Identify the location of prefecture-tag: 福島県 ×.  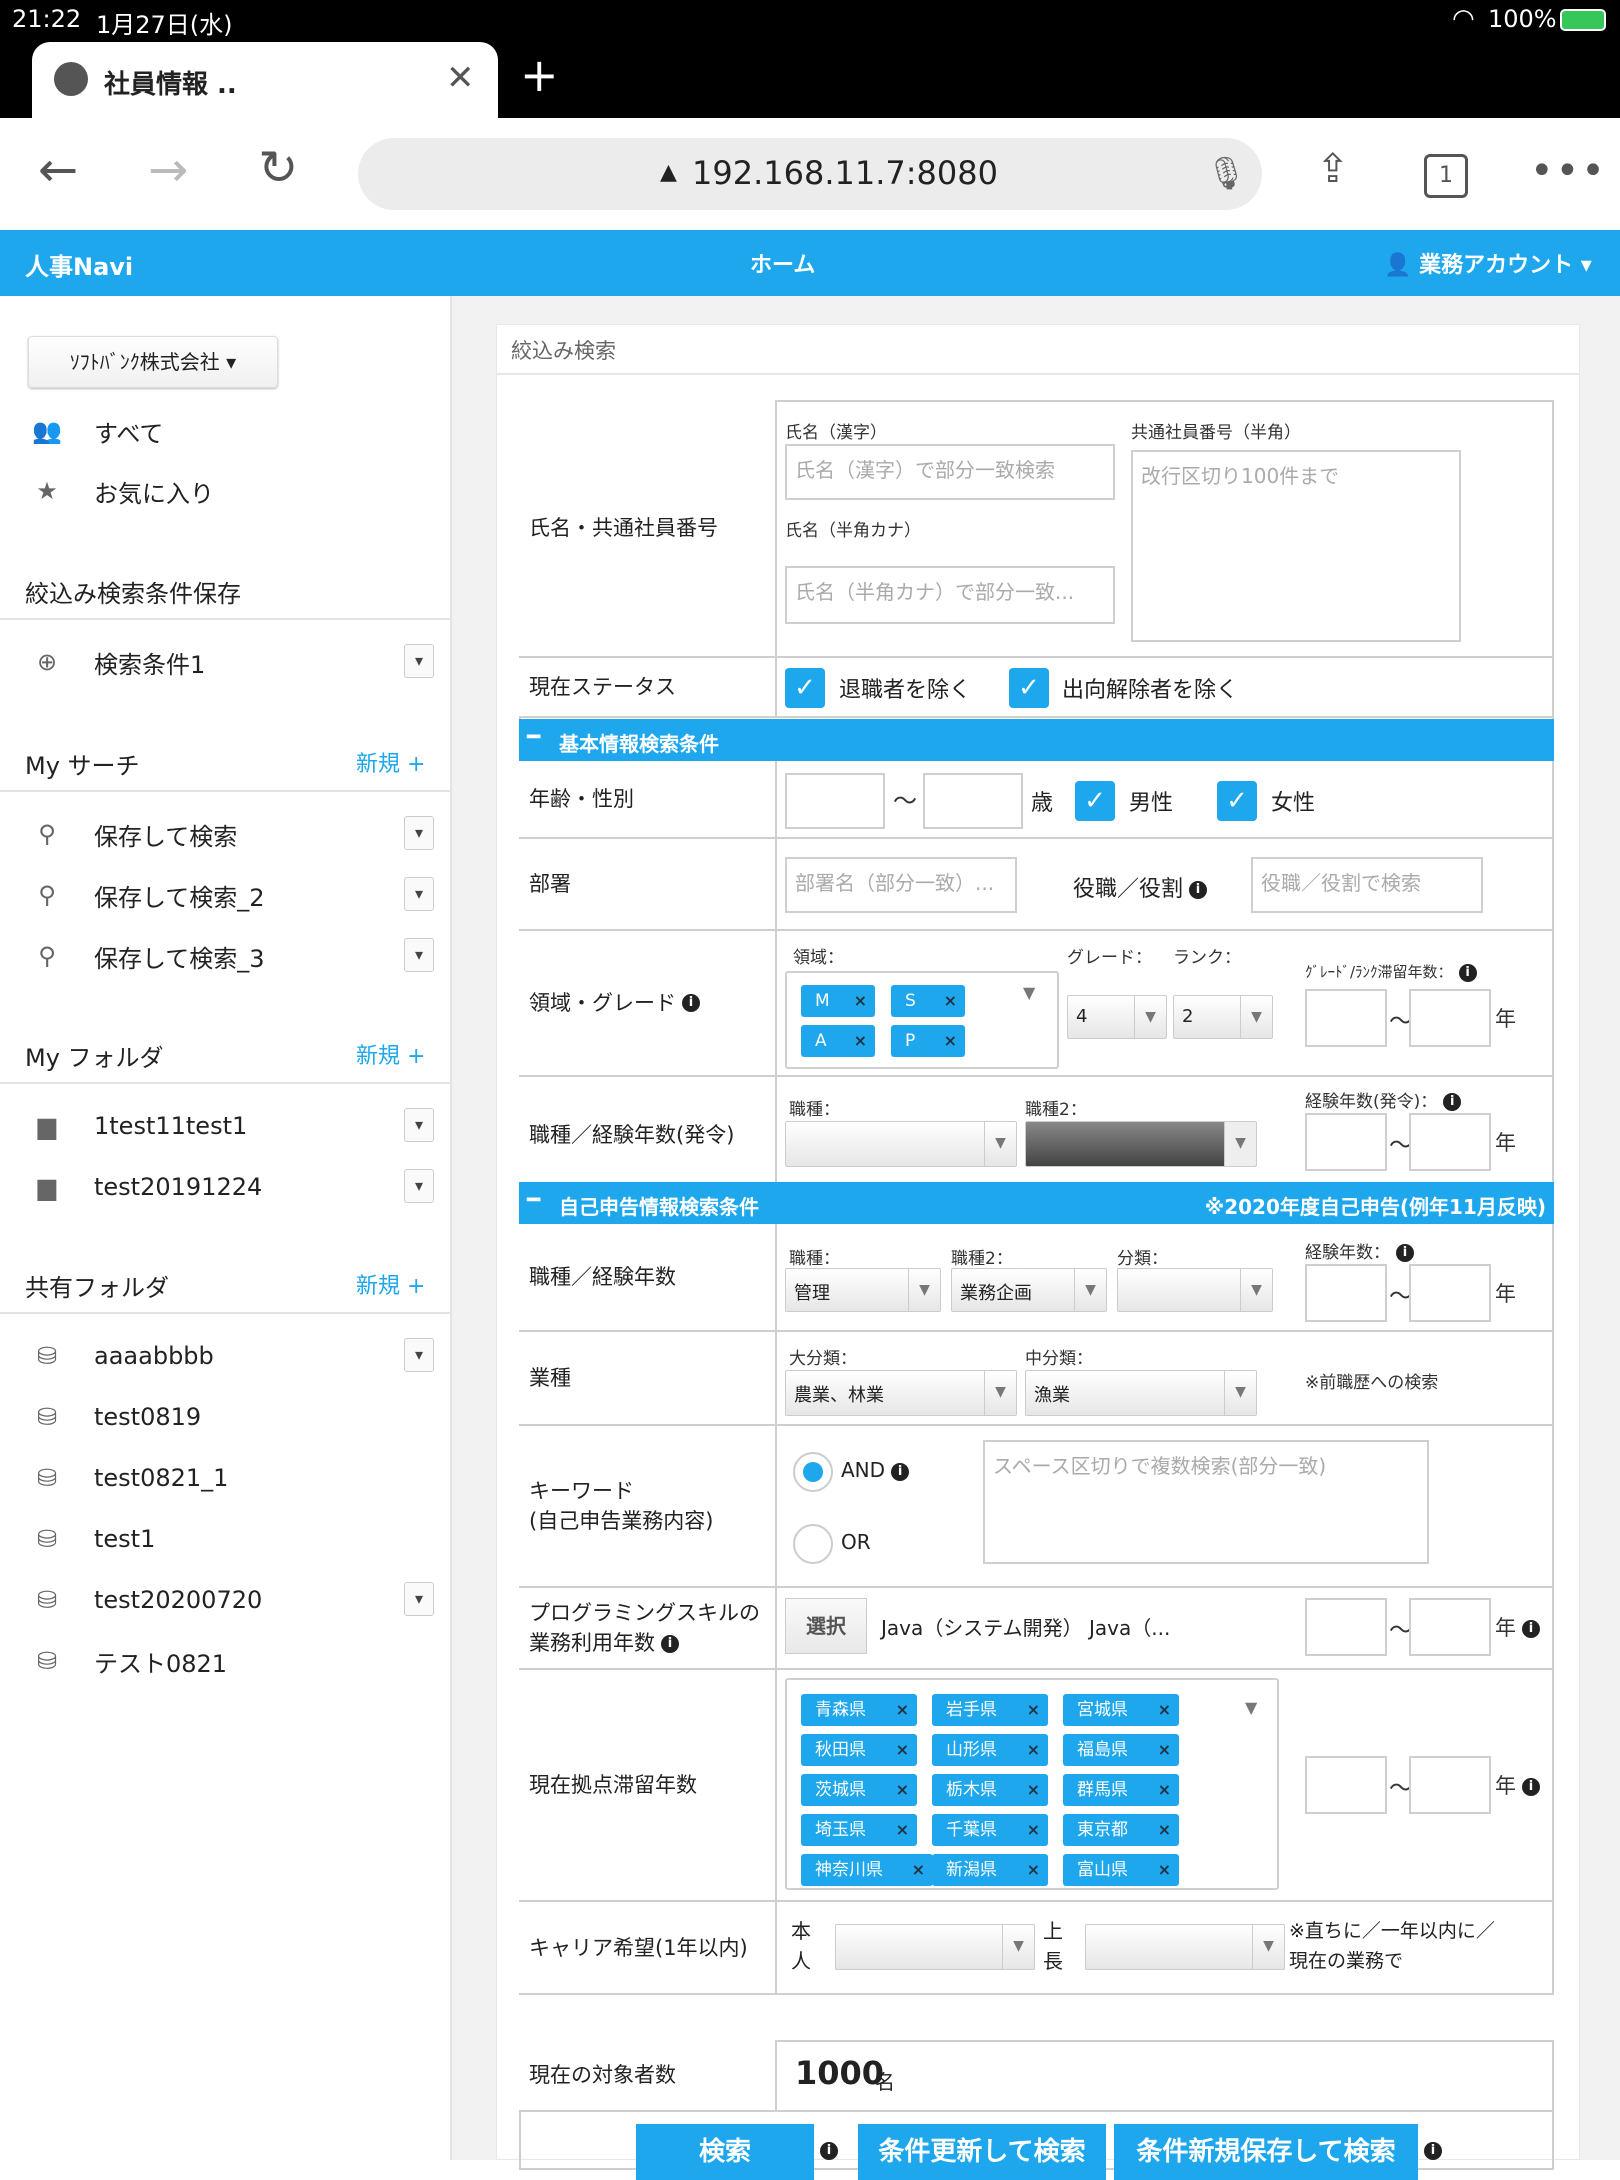
(1121, 1750).